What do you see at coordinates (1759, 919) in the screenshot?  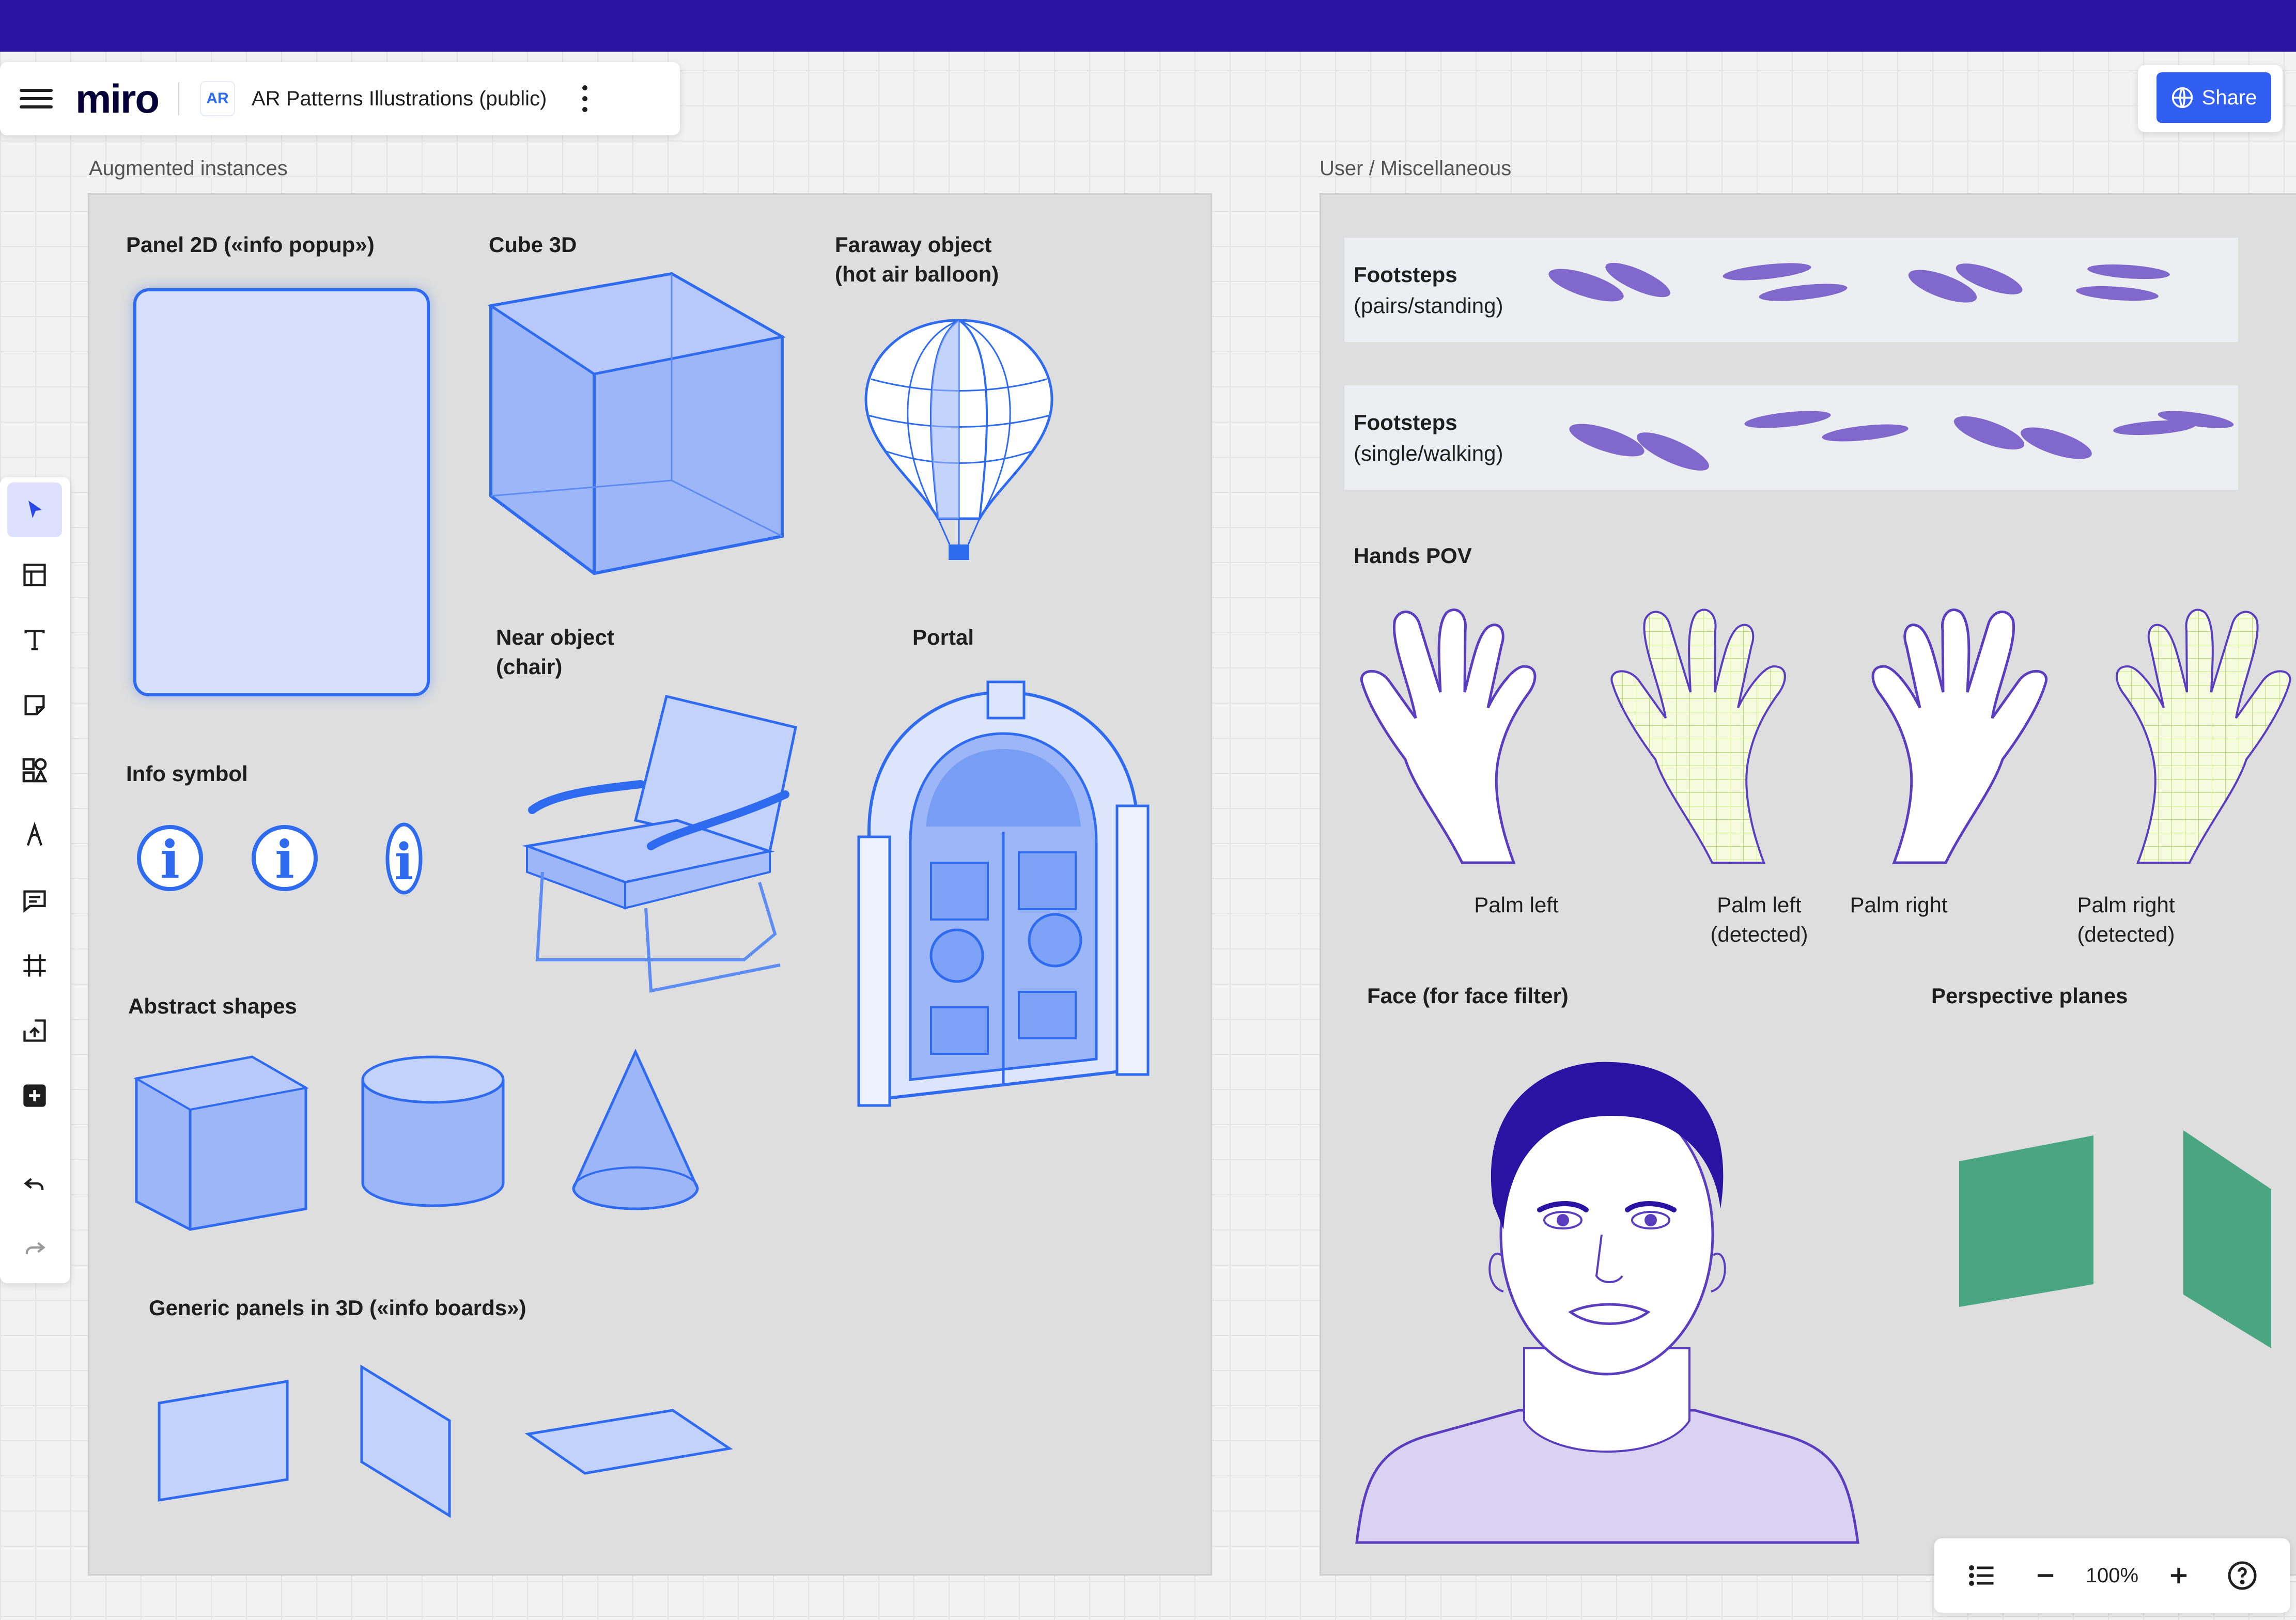 I see `label-palm-left-detected: Palm left (detected)` at bounding box center [1759, 919].